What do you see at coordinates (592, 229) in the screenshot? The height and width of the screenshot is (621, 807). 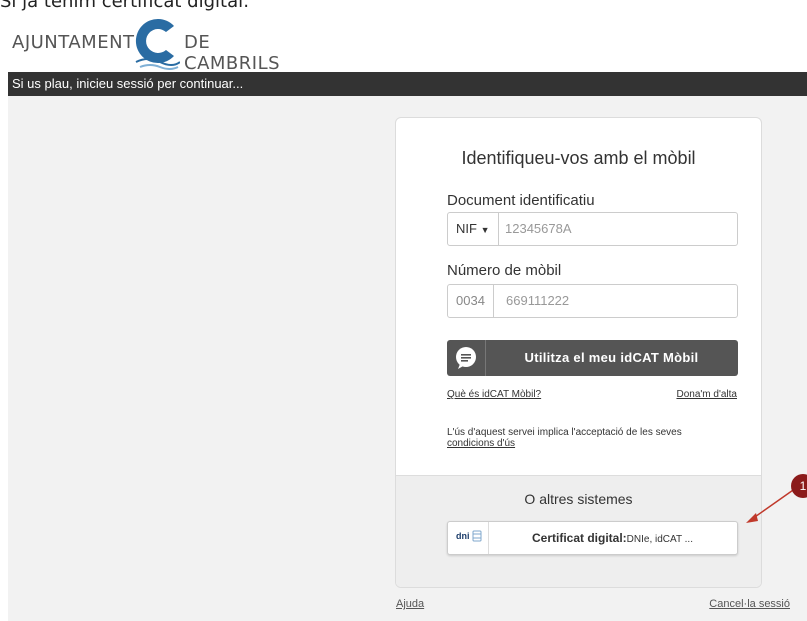 I see `document-field: NIF ▼ 12345678A` at bounding box center [592, 229].